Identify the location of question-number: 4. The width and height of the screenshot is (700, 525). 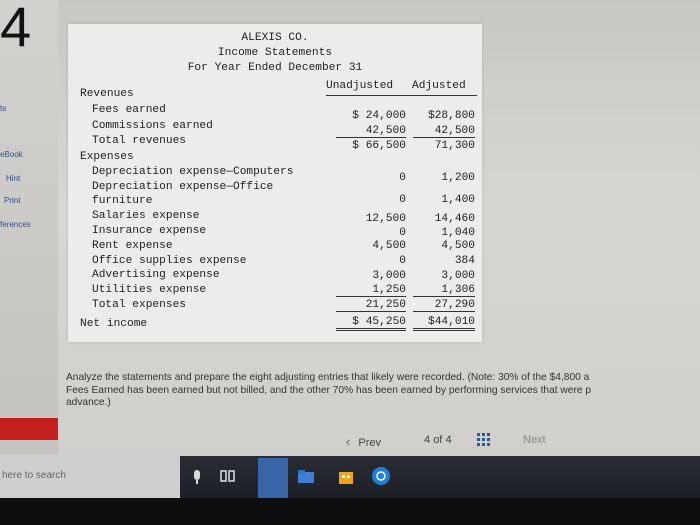
(16, 29).